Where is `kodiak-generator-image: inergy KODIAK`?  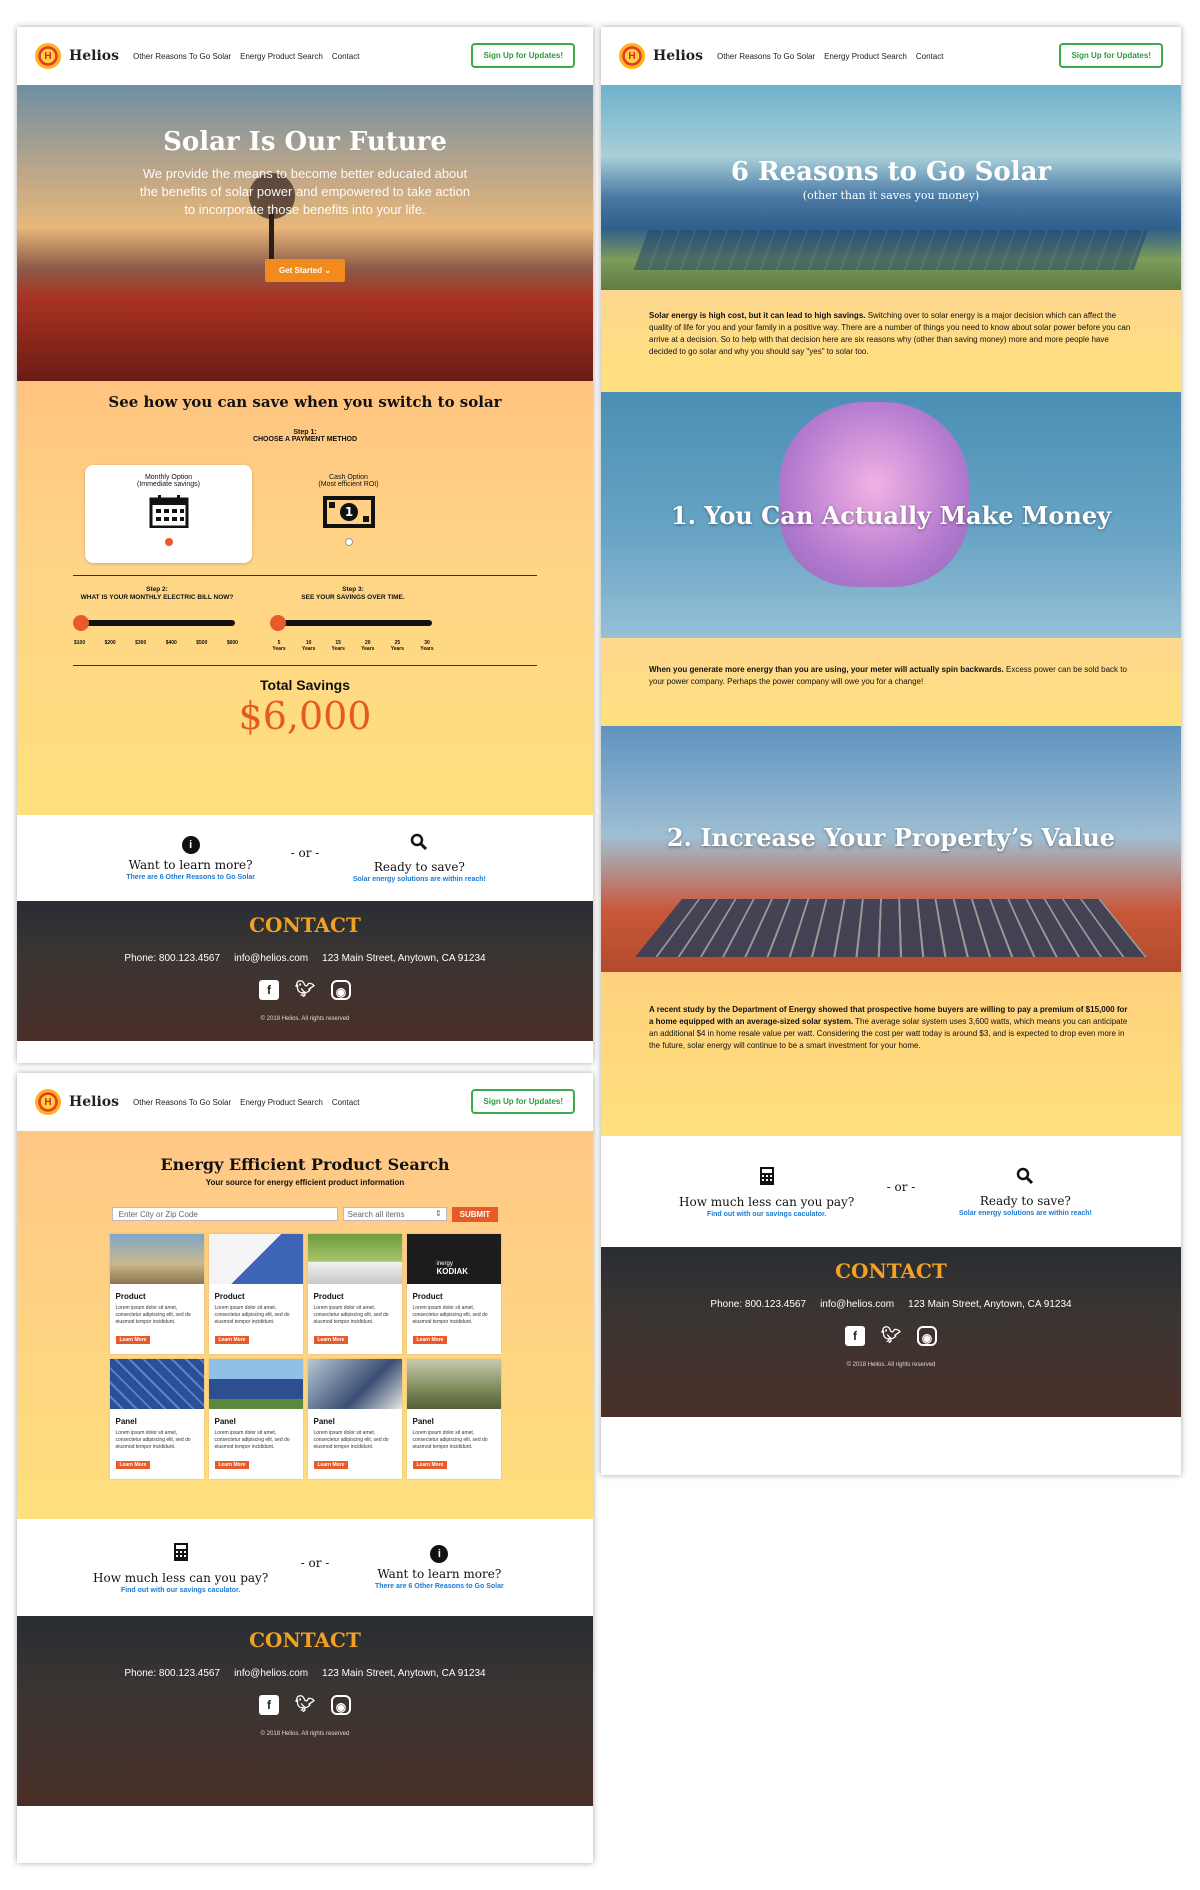
kodiak-generator-image: inergy KODIAK is located at coordinates (453, 1259).